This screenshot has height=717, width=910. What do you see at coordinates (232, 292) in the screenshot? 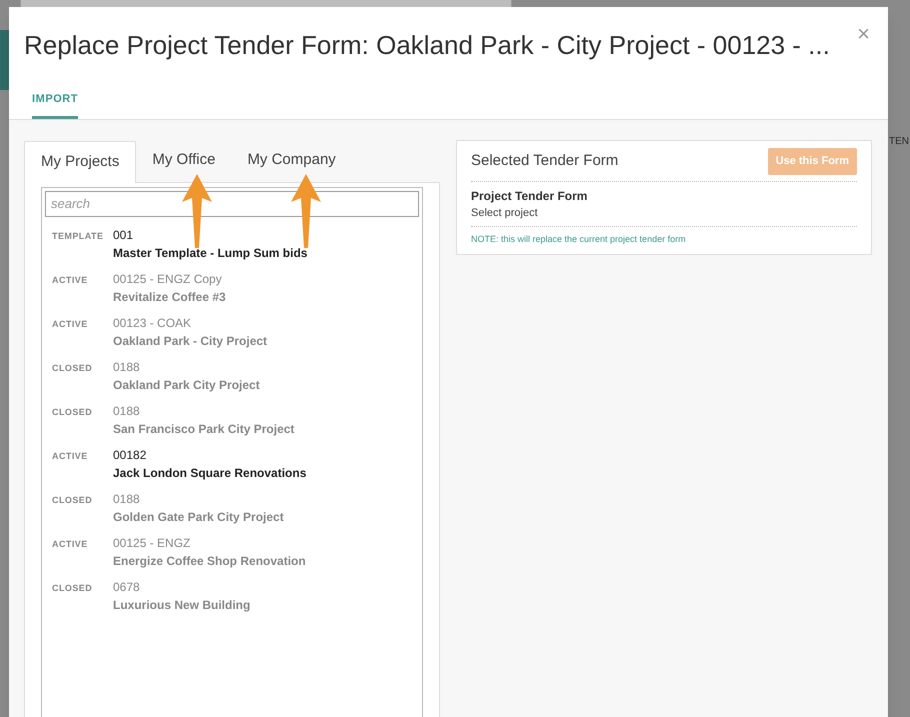
I see `project-item: ACTIVE 00125 - ENGZ Copy Revitalize Coffee #3` at bounding box center [232, 292].